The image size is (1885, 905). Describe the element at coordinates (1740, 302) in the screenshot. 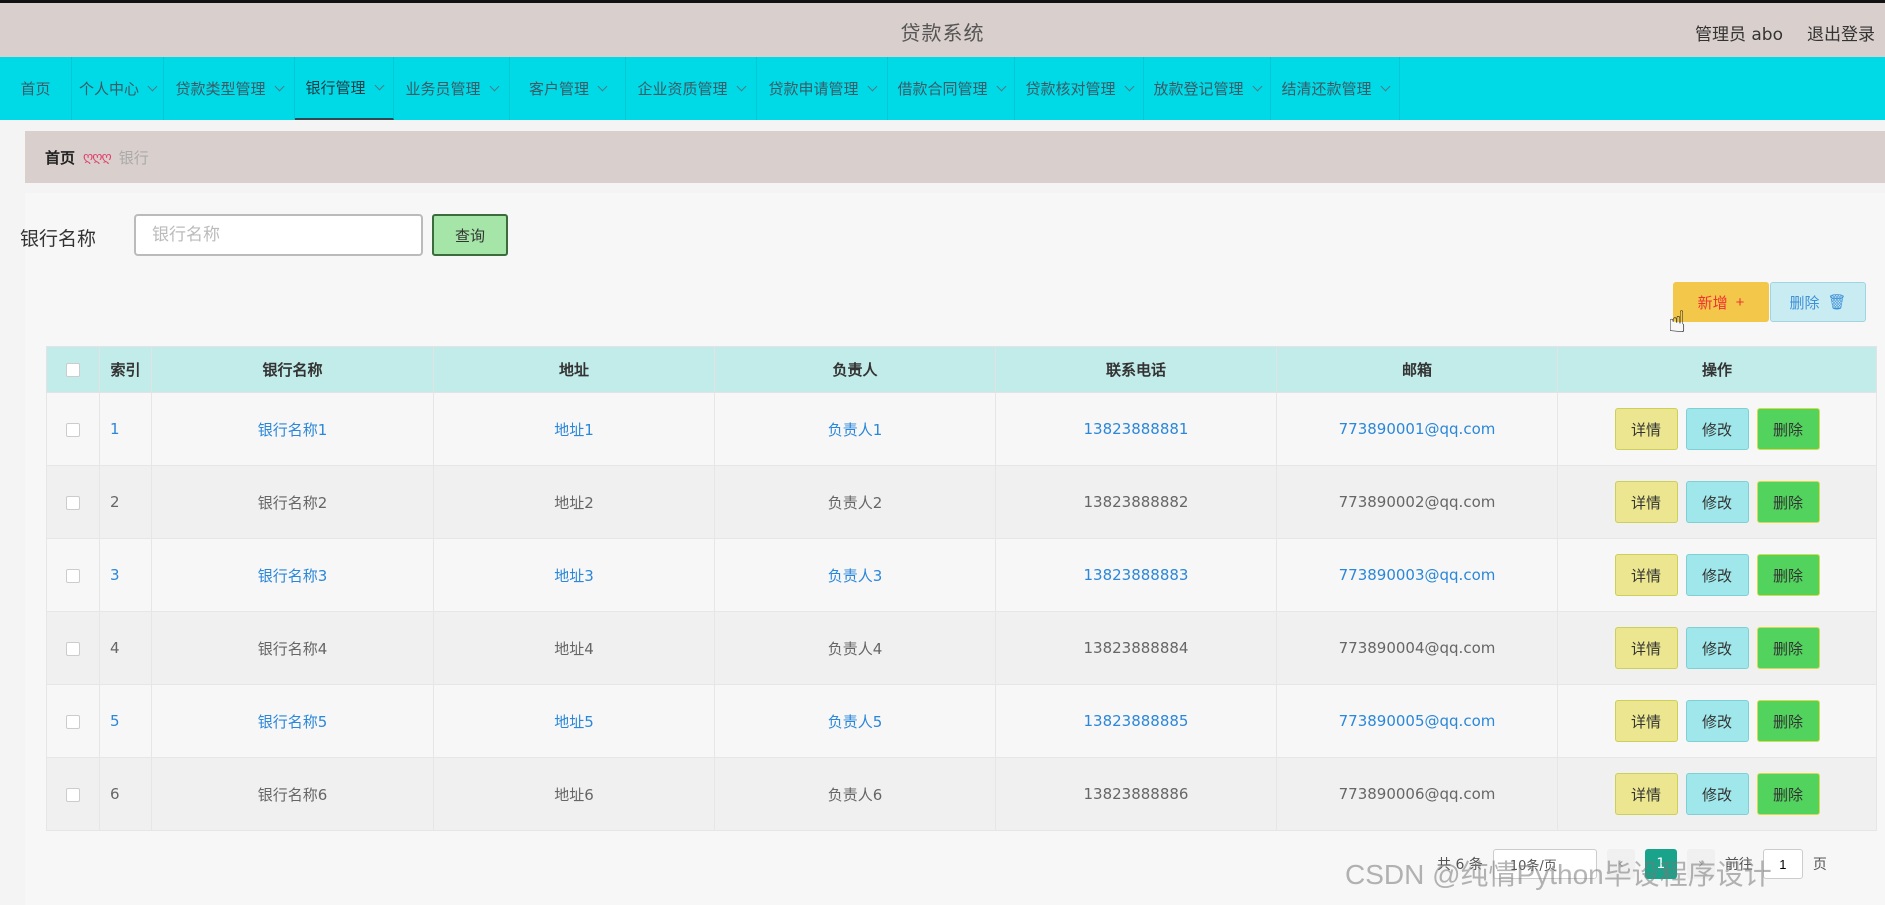

I see `plus-icon: +` at that location.